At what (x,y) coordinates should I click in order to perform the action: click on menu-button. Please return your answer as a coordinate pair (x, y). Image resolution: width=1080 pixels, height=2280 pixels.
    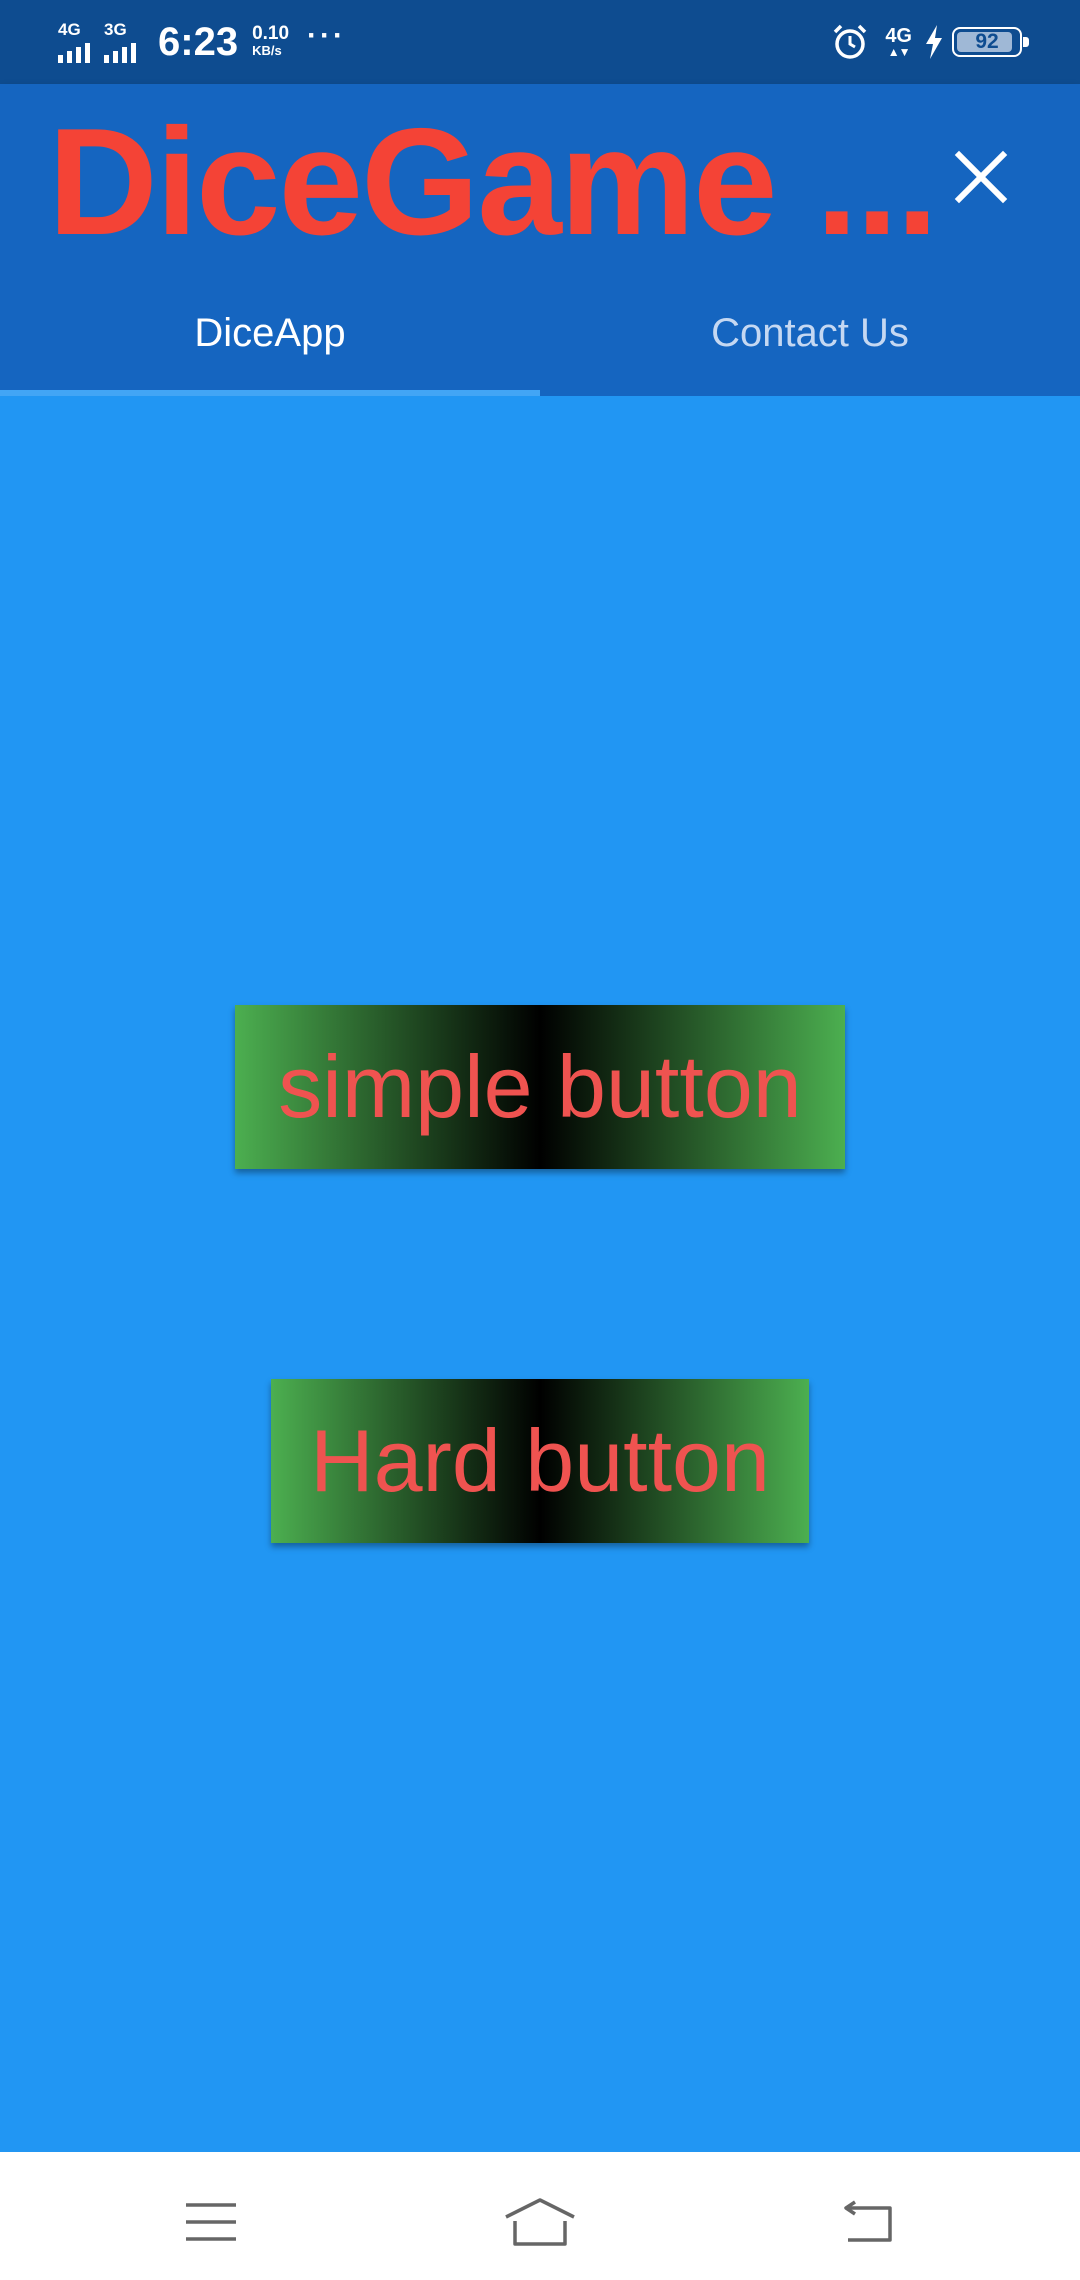
    Looking at the image, I should click on (211, 2222).